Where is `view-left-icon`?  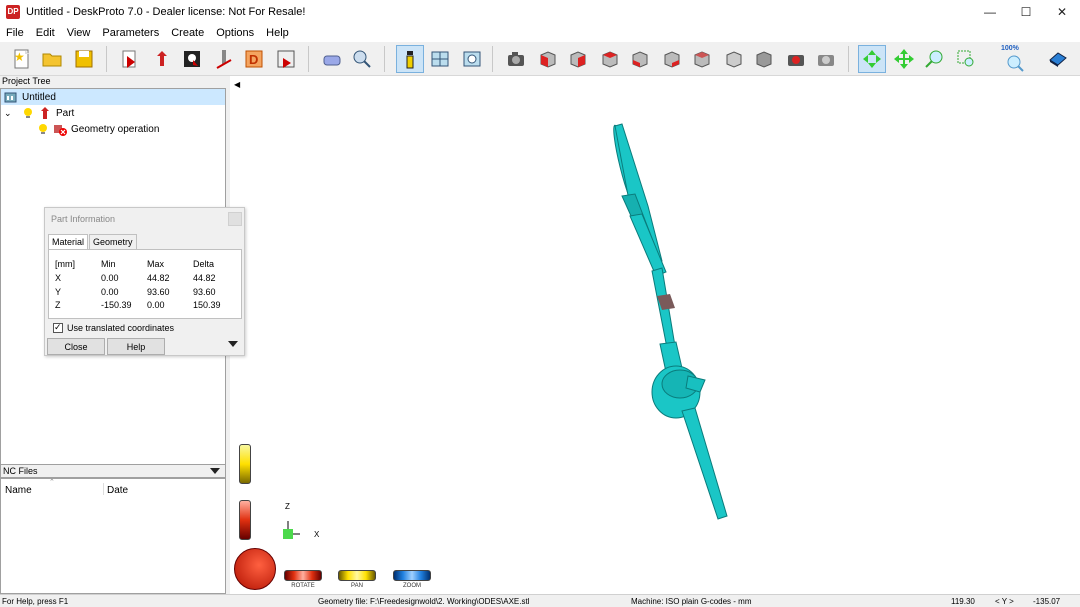 view-left-icon is located at coordinates (610, 59).